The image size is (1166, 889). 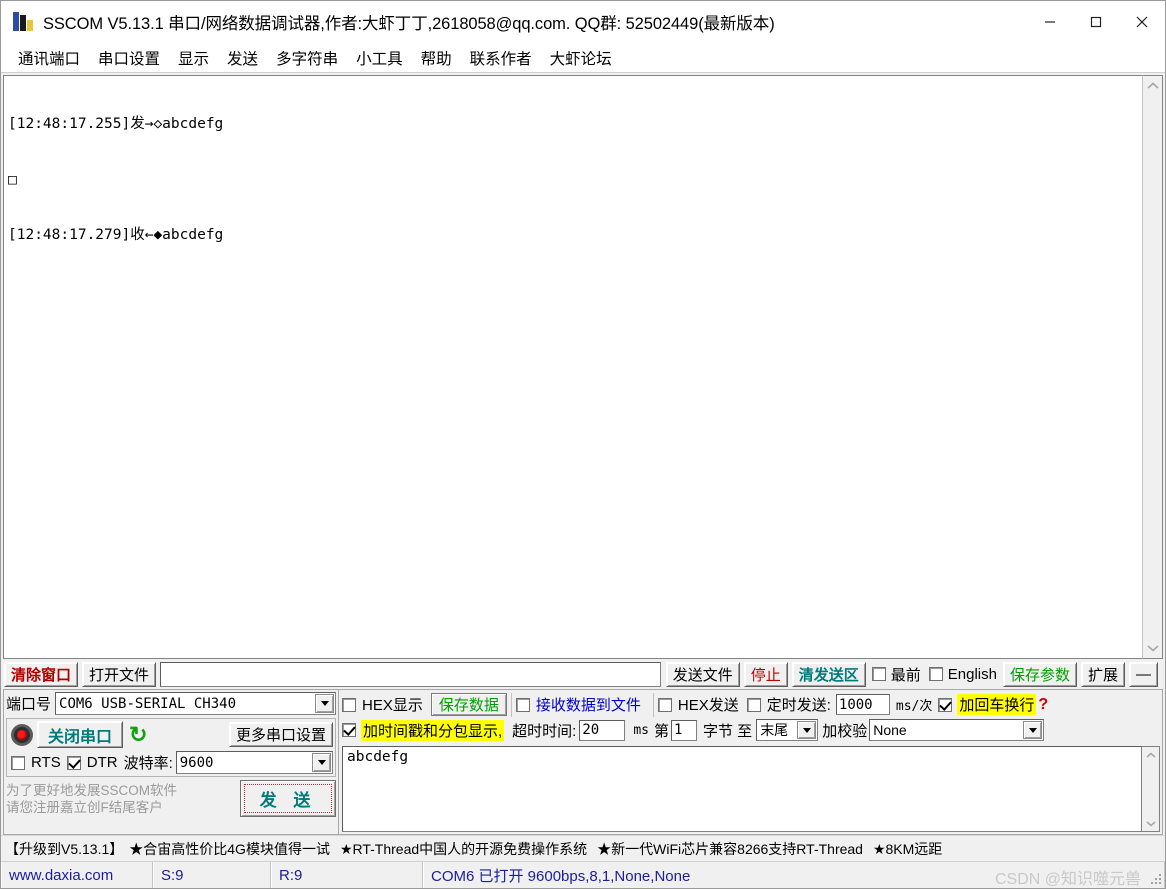 I want to click on rts-checkbox, so click(x=18, y=762).